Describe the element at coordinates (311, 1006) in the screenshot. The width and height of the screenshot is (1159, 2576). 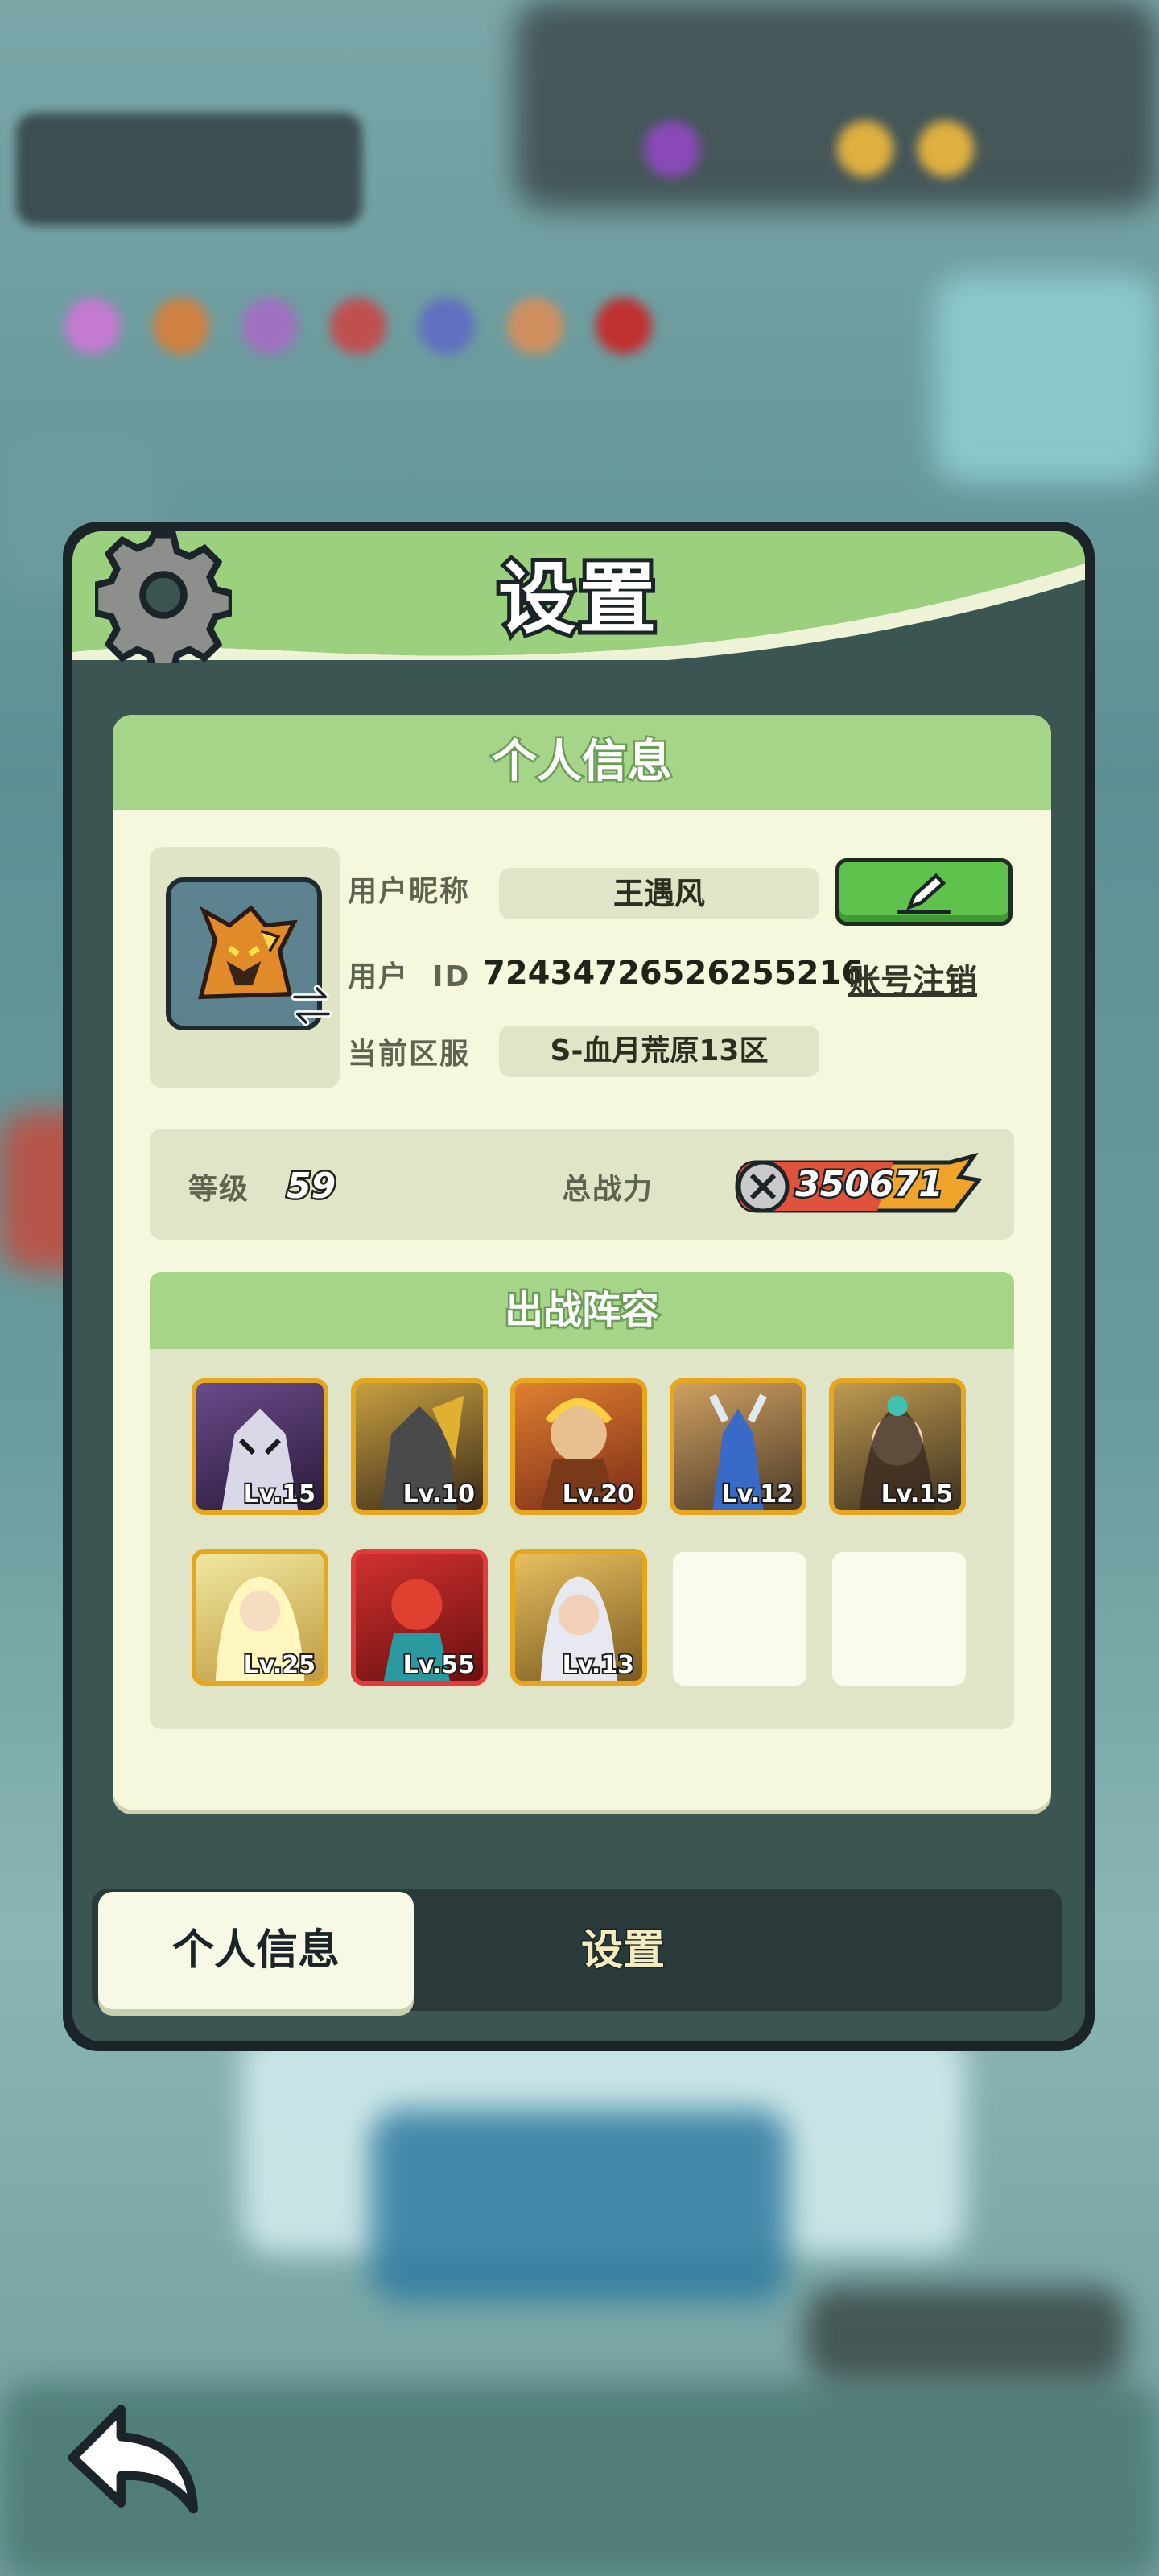
I see `swap-avatar-icon` at that location.